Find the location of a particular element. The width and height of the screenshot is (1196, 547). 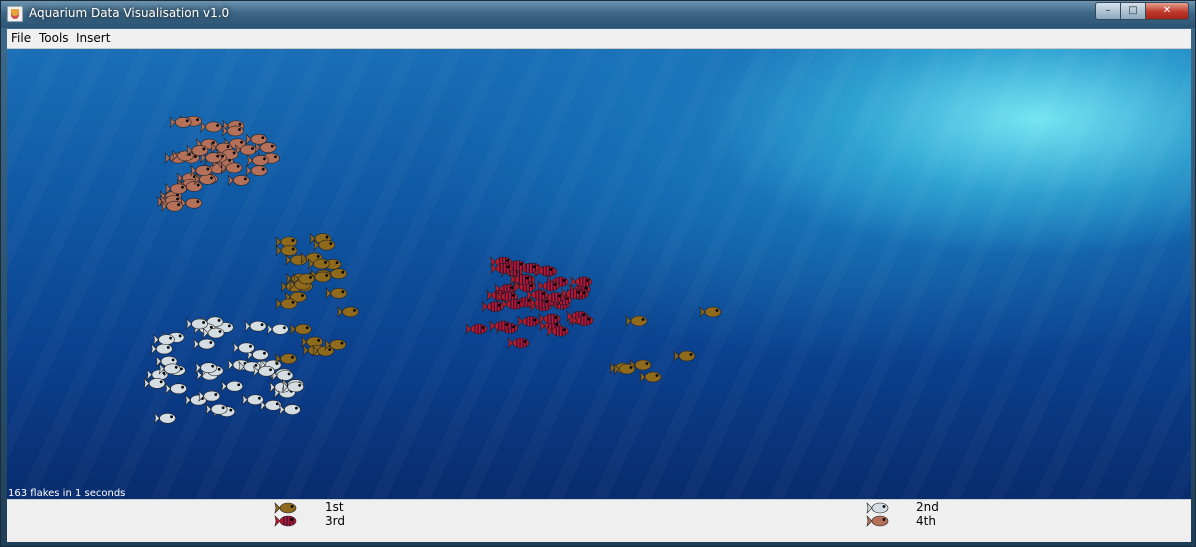

legend-label-3rd: 3rd is located at coordinates (335, 521).